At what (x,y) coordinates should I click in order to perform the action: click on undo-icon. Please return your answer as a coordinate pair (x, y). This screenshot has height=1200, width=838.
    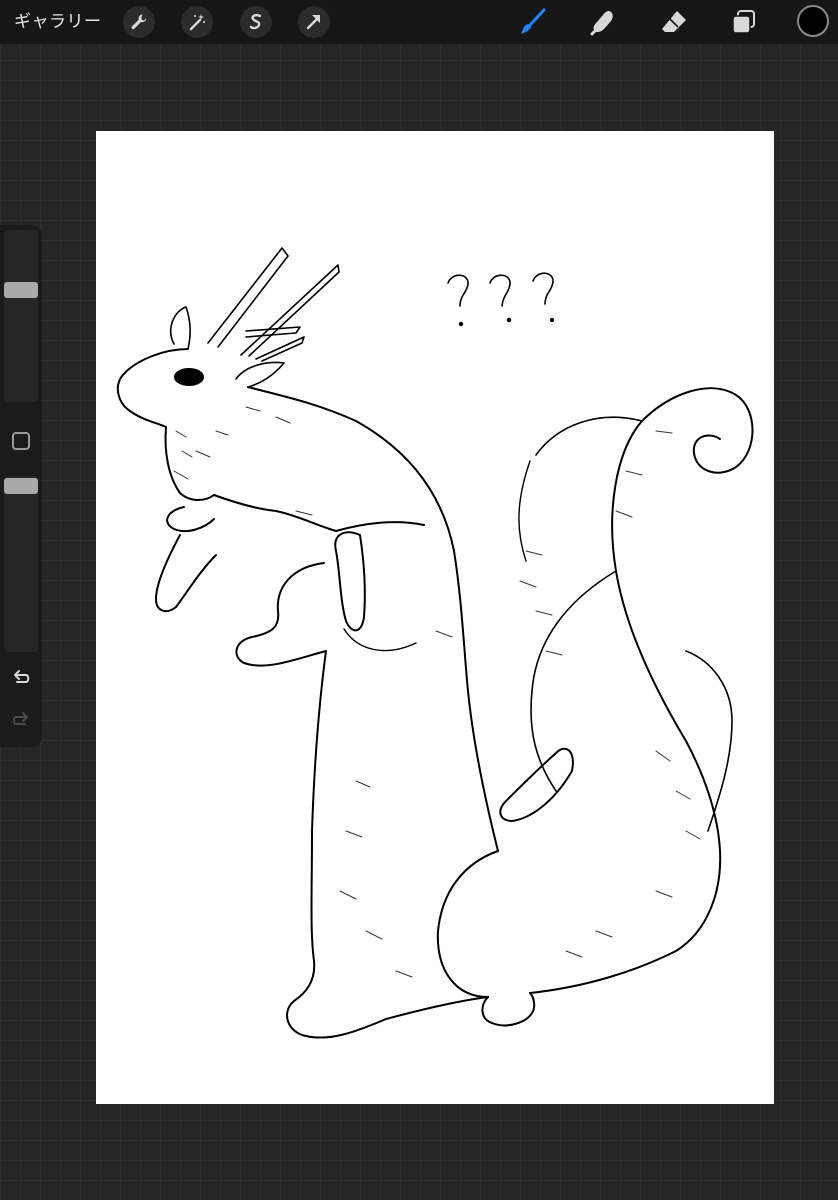
    Looking at the image, I should click on (22, 676).